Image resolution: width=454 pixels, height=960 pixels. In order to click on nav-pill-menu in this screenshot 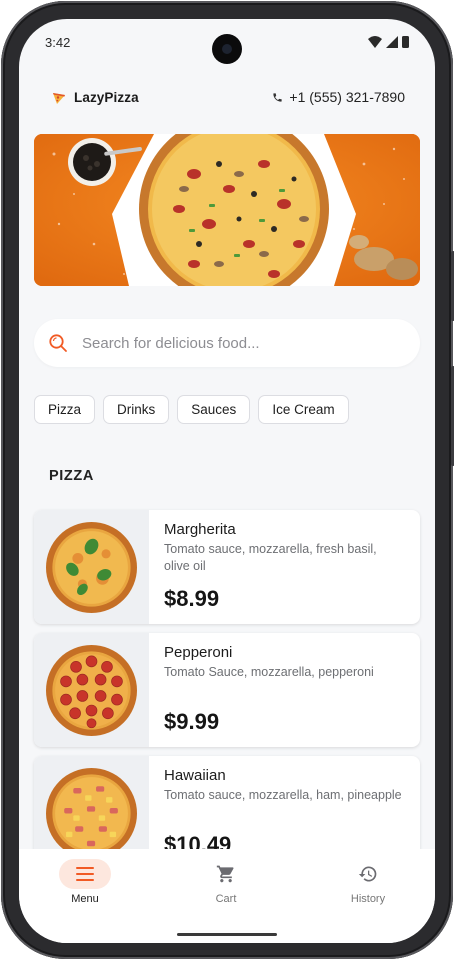, I will do `click(85, 874)`.